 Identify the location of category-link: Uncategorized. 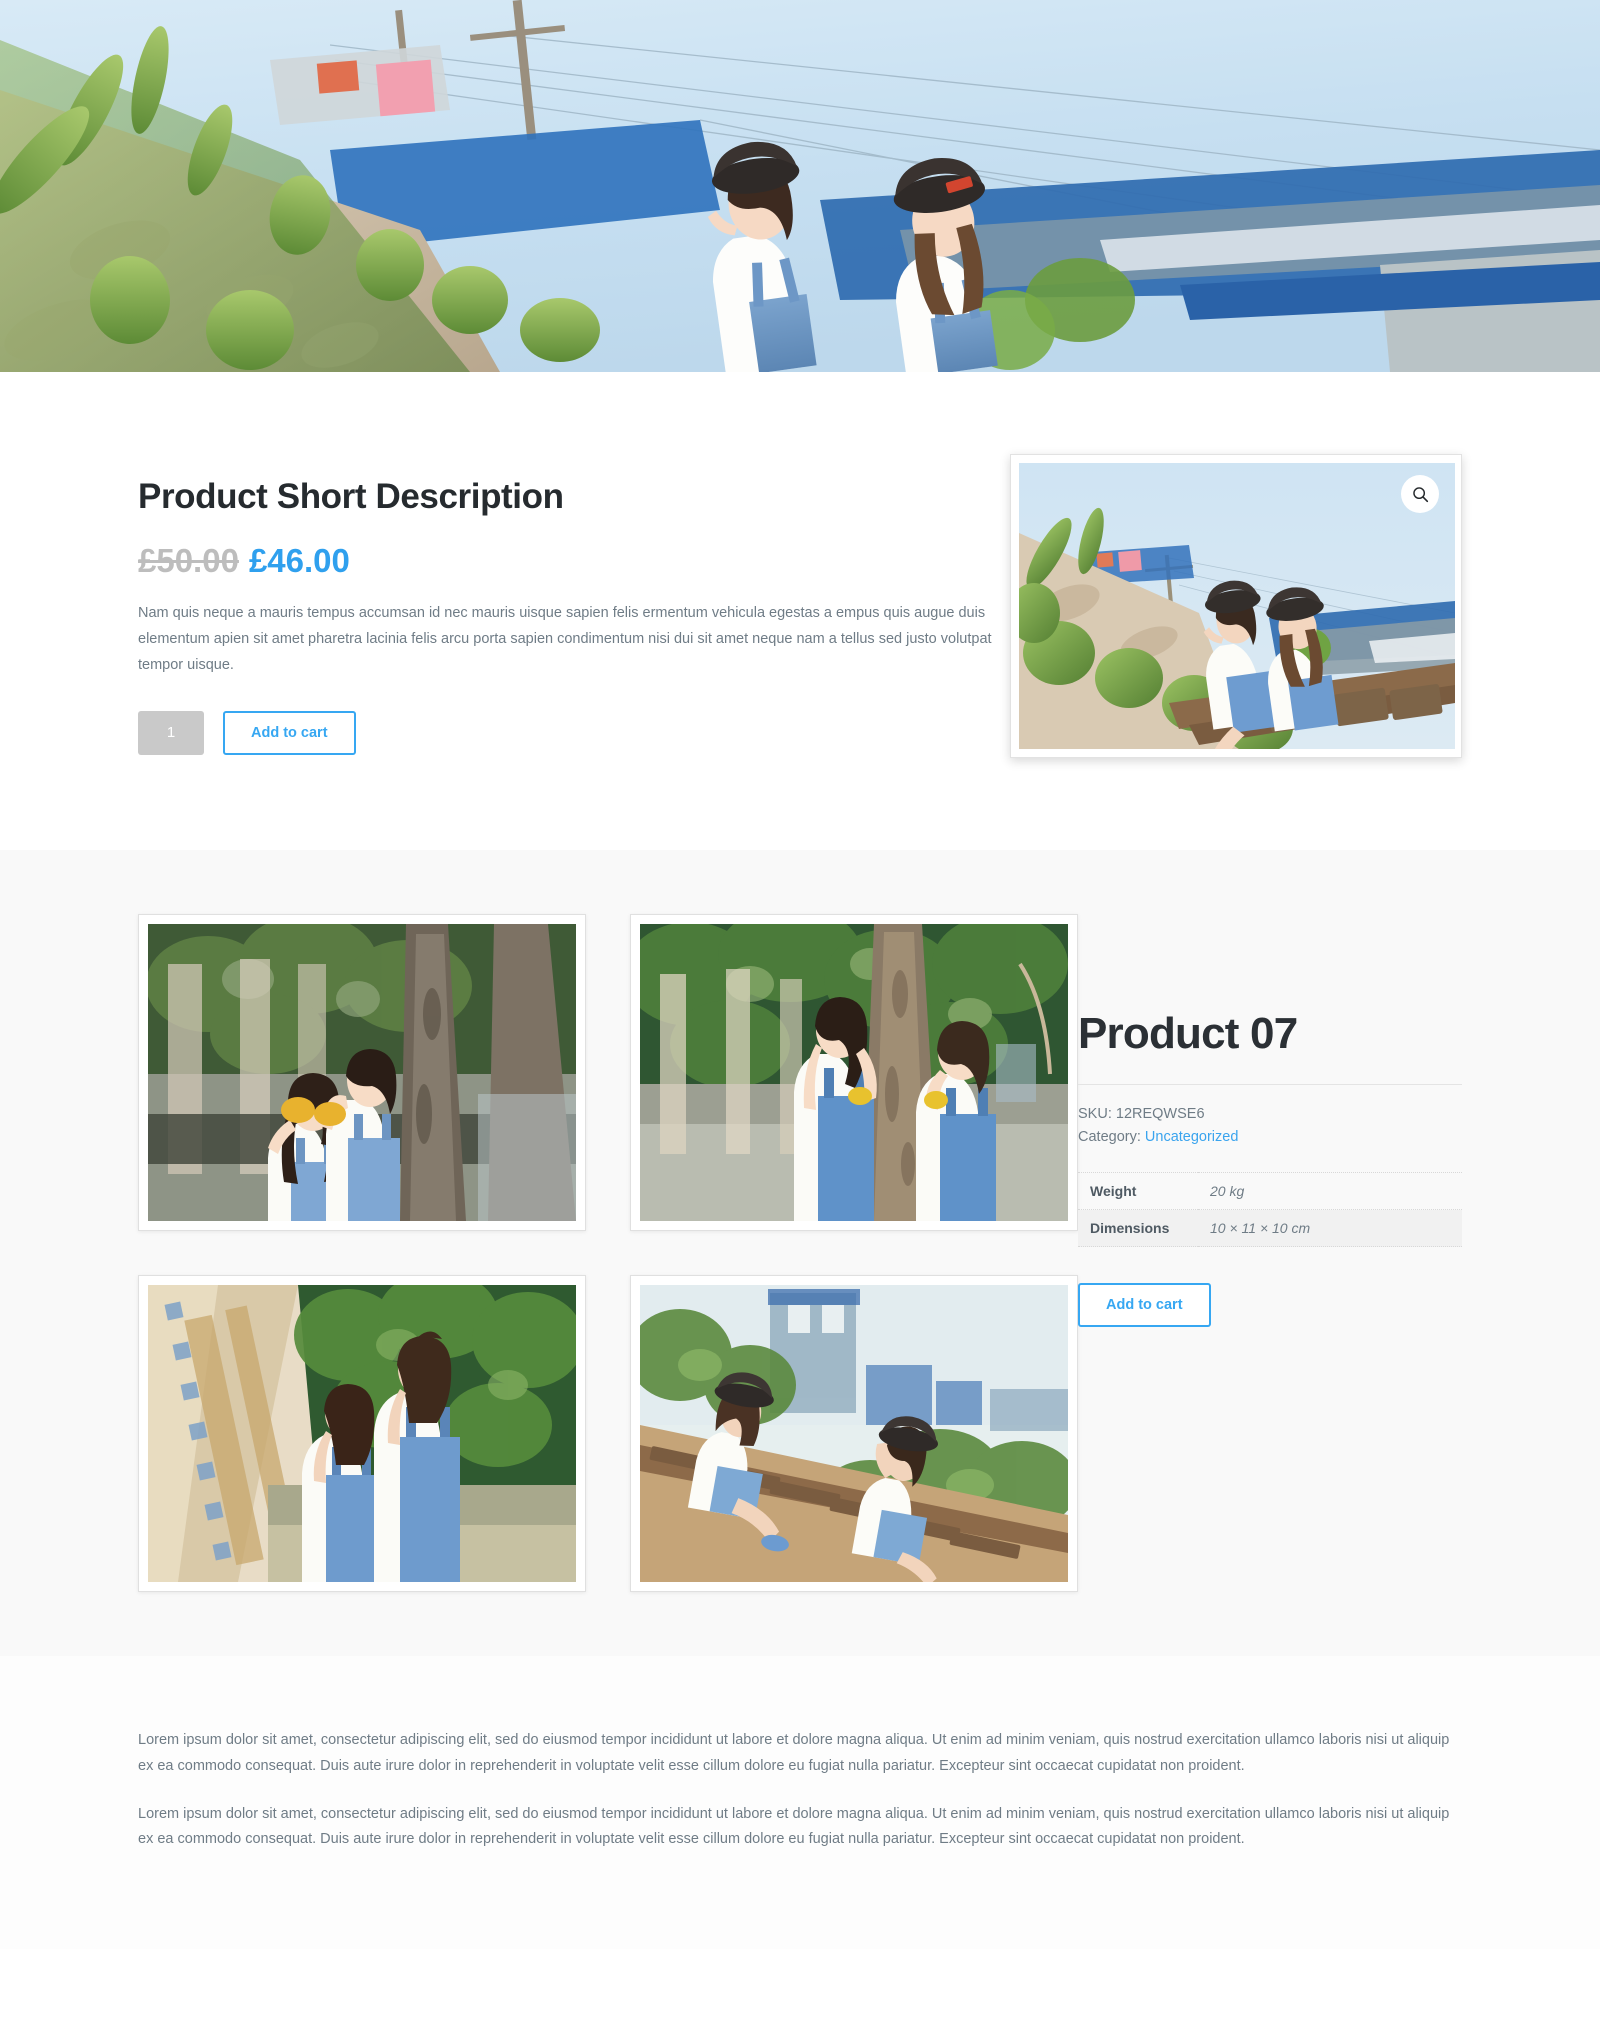
(1192, 1137).